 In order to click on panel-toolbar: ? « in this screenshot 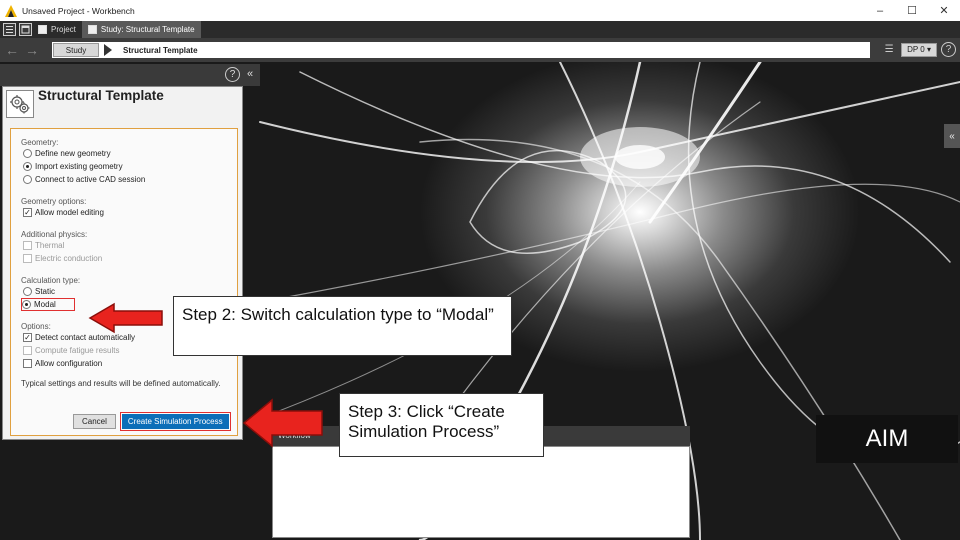, I will do `click(130, 75)`.